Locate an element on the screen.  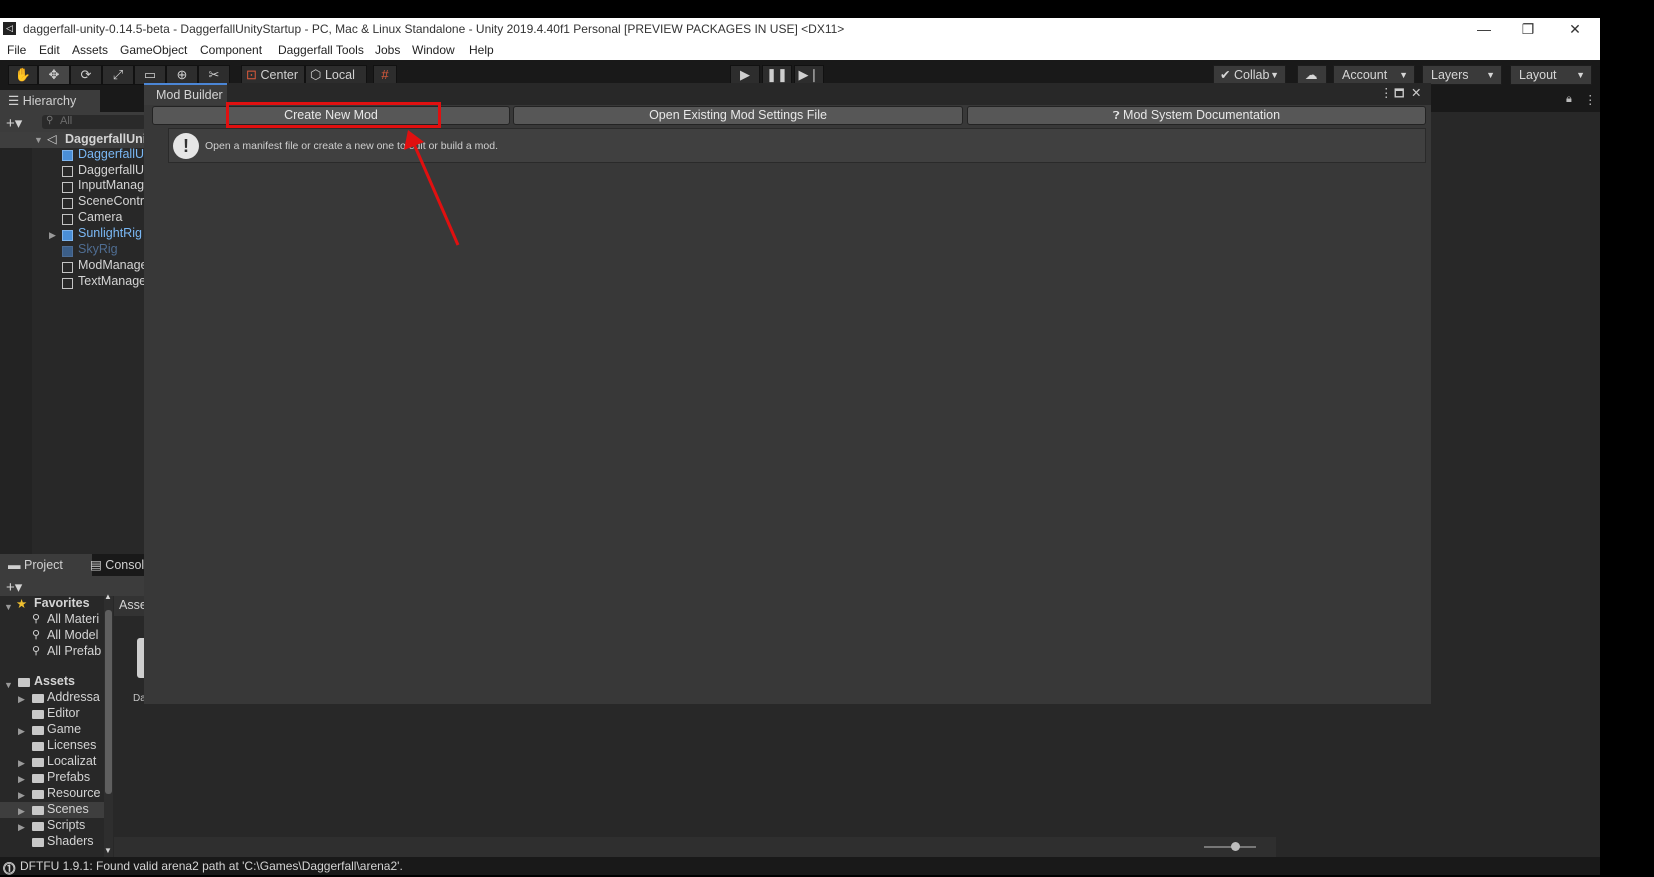
pivot-center-toggle: ⊡ Center is located at coordinates (273, 75).